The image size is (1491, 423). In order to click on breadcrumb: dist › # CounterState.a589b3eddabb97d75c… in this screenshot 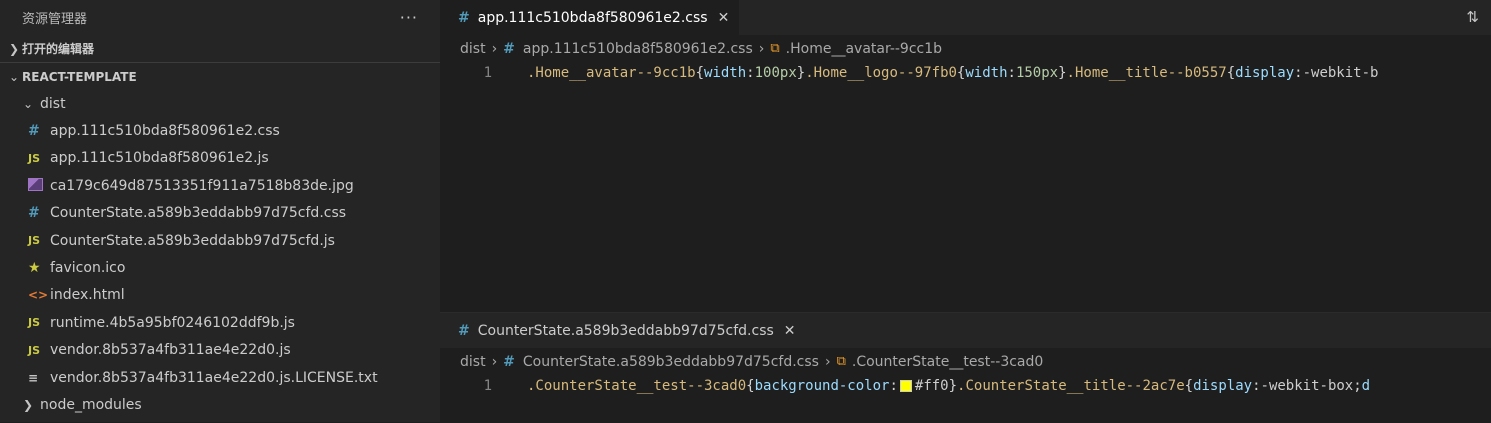, I will do `click(965, 361)`.